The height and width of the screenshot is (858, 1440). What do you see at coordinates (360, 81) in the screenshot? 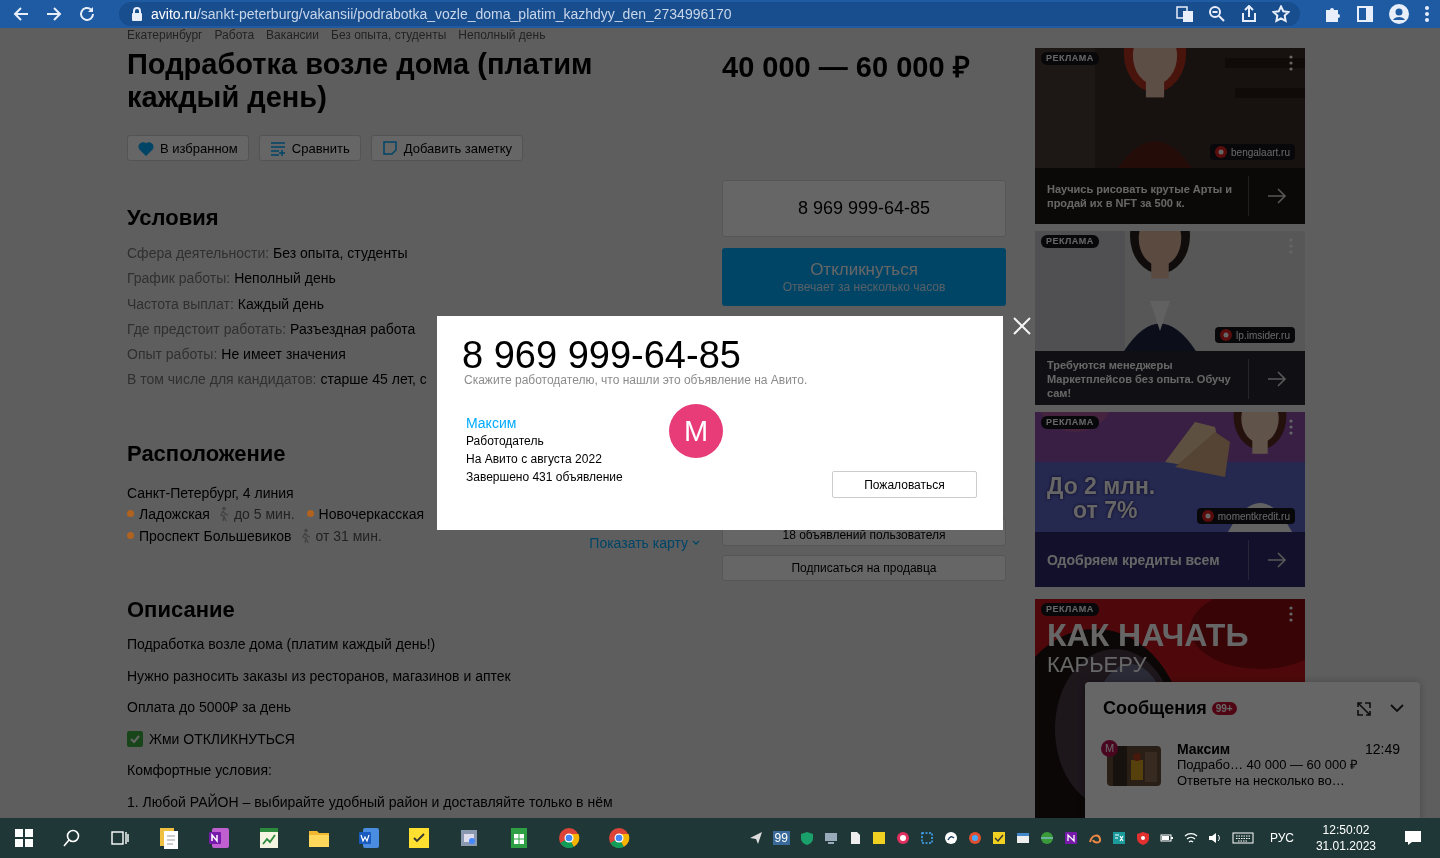
I see `listing-title: Подработка возле дома (платим каждый день)` at bounding box center [360, 81].